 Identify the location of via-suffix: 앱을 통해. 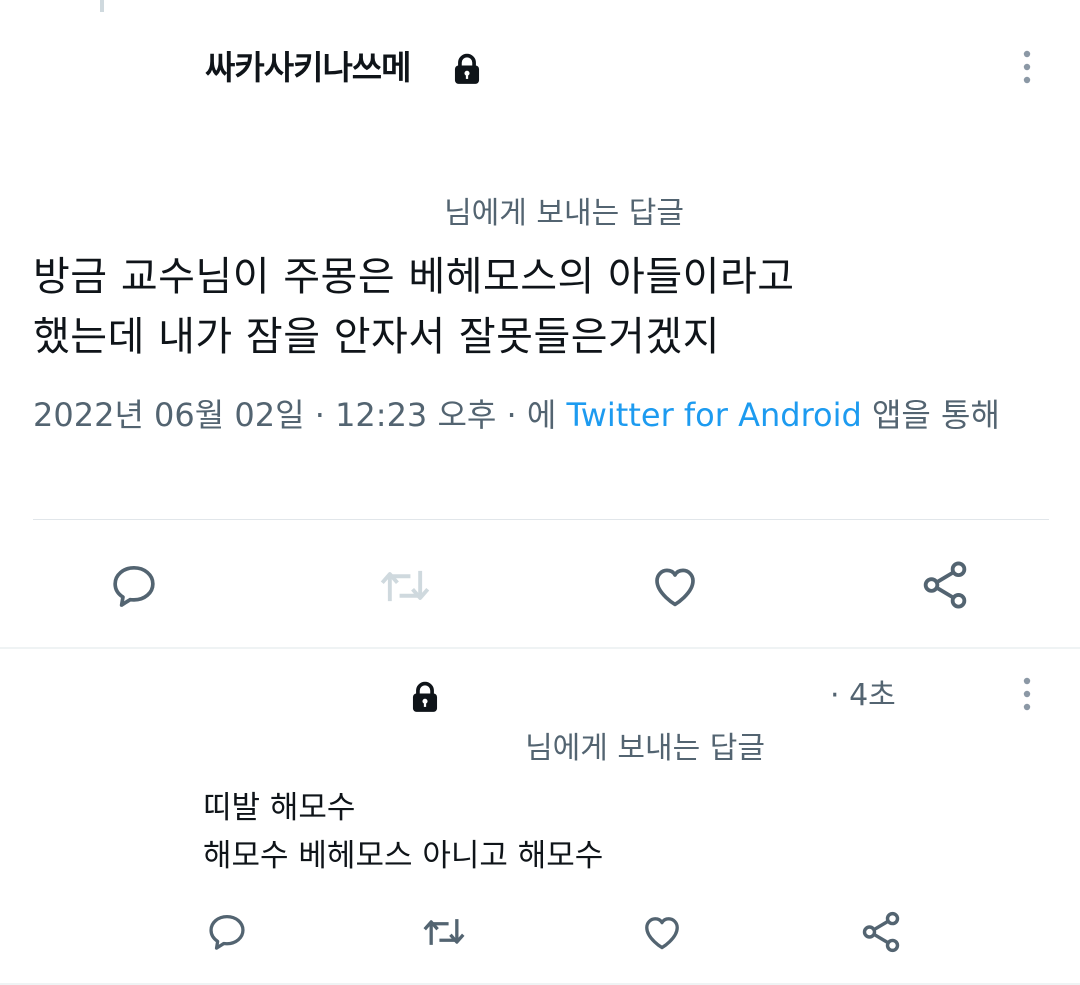
(935, 415).